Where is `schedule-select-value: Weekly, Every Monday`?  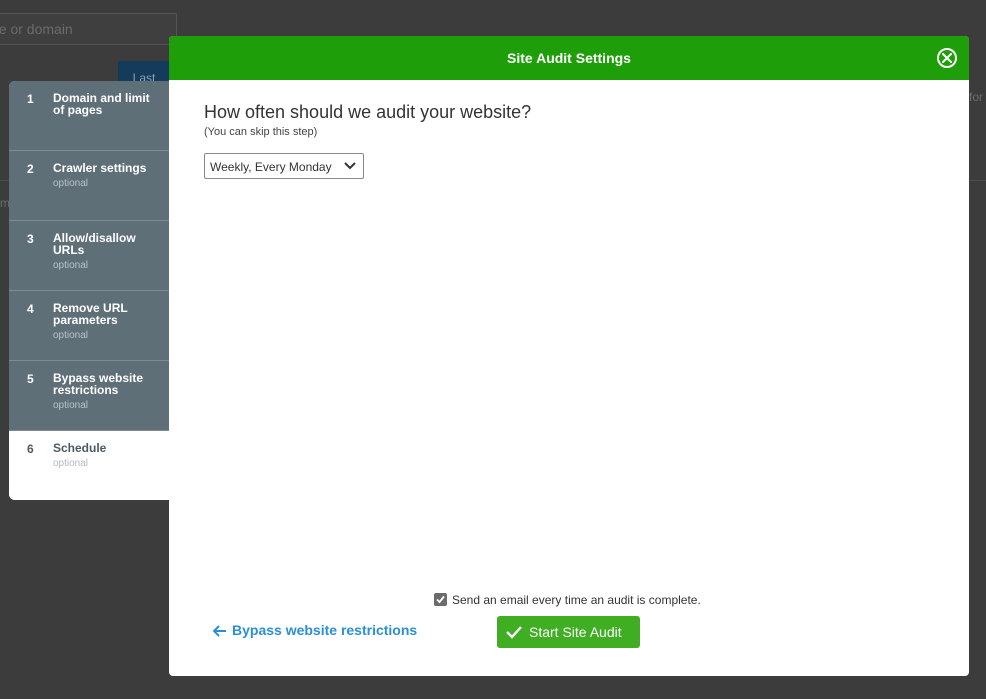 schedule-select-value: Weekly, Every Monday is located at coordinates (271, 167).